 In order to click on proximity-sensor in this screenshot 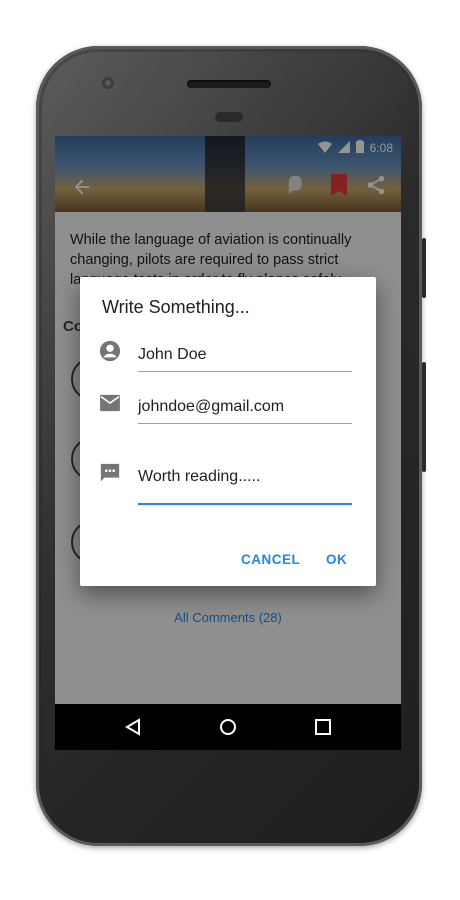, I will do `click(229, 117)`.